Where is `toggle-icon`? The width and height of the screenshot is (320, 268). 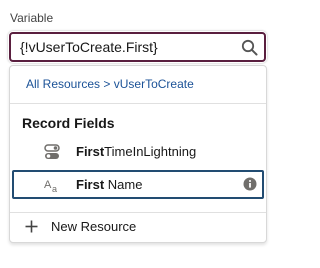
toggle-icon is located at coordinates (52, 151).